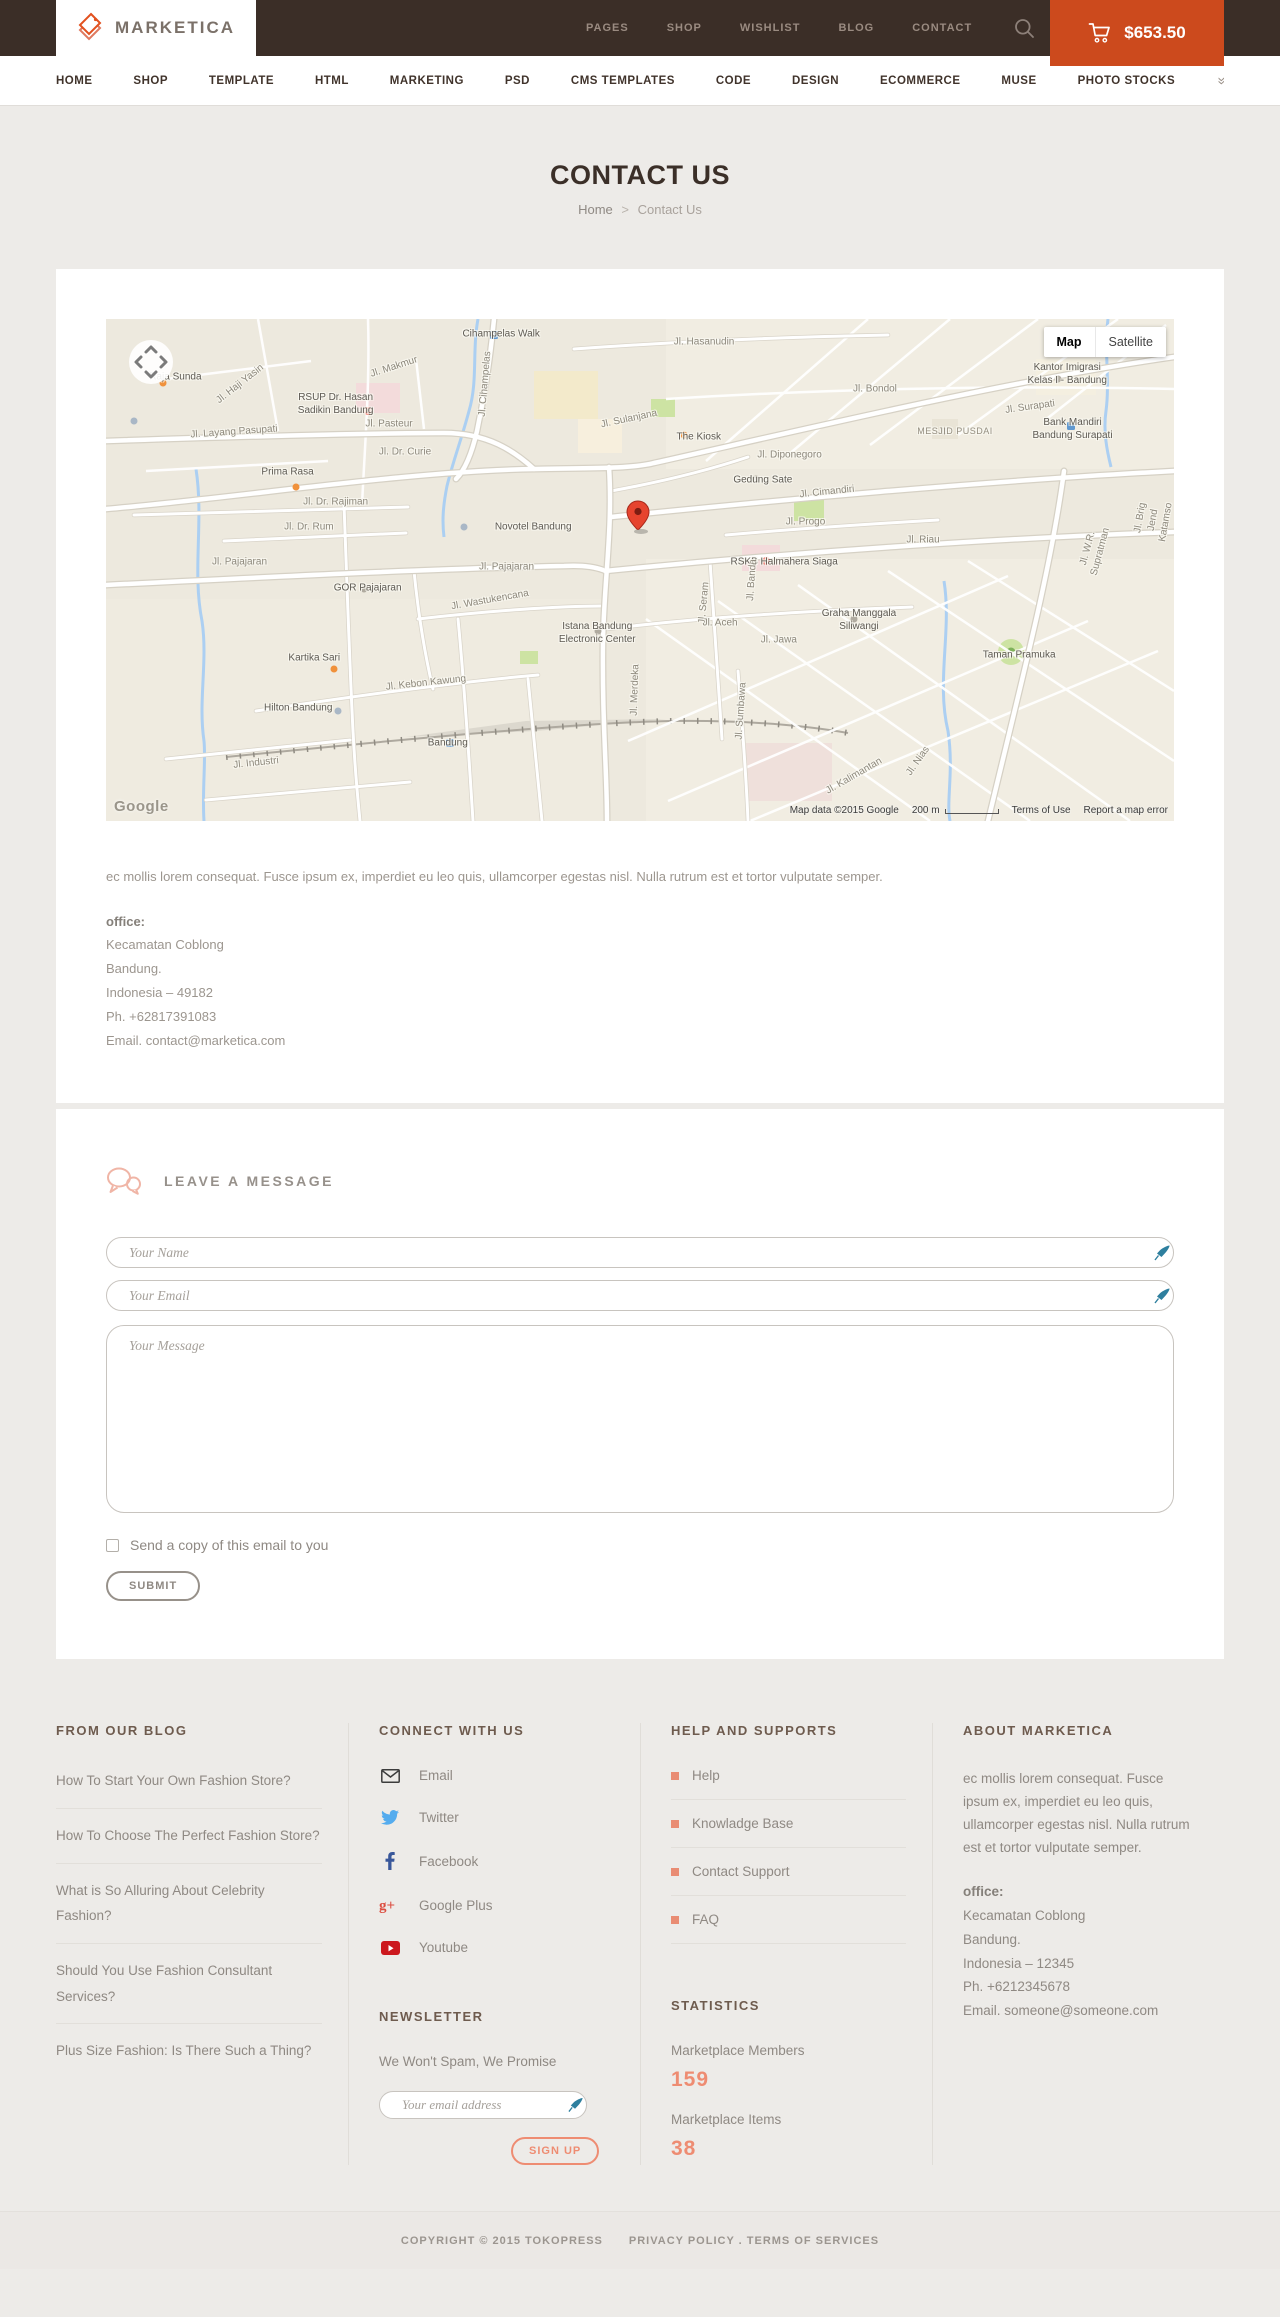 The image size is (1280, 2317). I want to click on send-copy-row: Send a copy of this email to you, so click(640, 1545).